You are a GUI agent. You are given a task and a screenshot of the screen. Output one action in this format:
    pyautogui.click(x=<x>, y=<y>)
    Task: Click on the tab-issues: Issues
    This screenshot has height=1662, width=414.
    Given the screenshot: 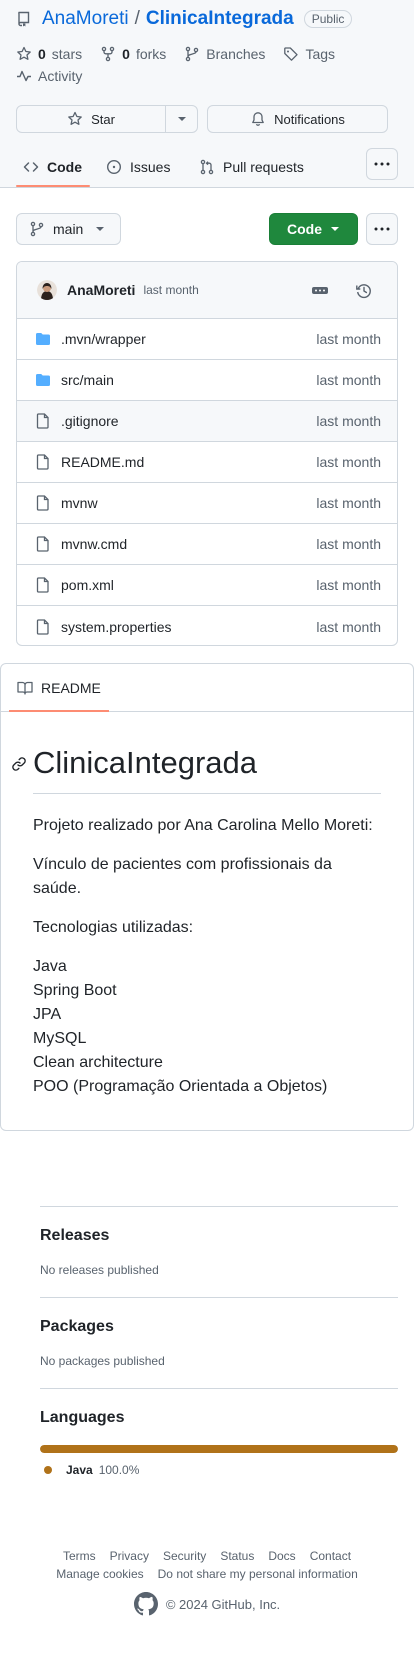 What is the action you would take?
    pyautogui.click(x=138, y=167)
    